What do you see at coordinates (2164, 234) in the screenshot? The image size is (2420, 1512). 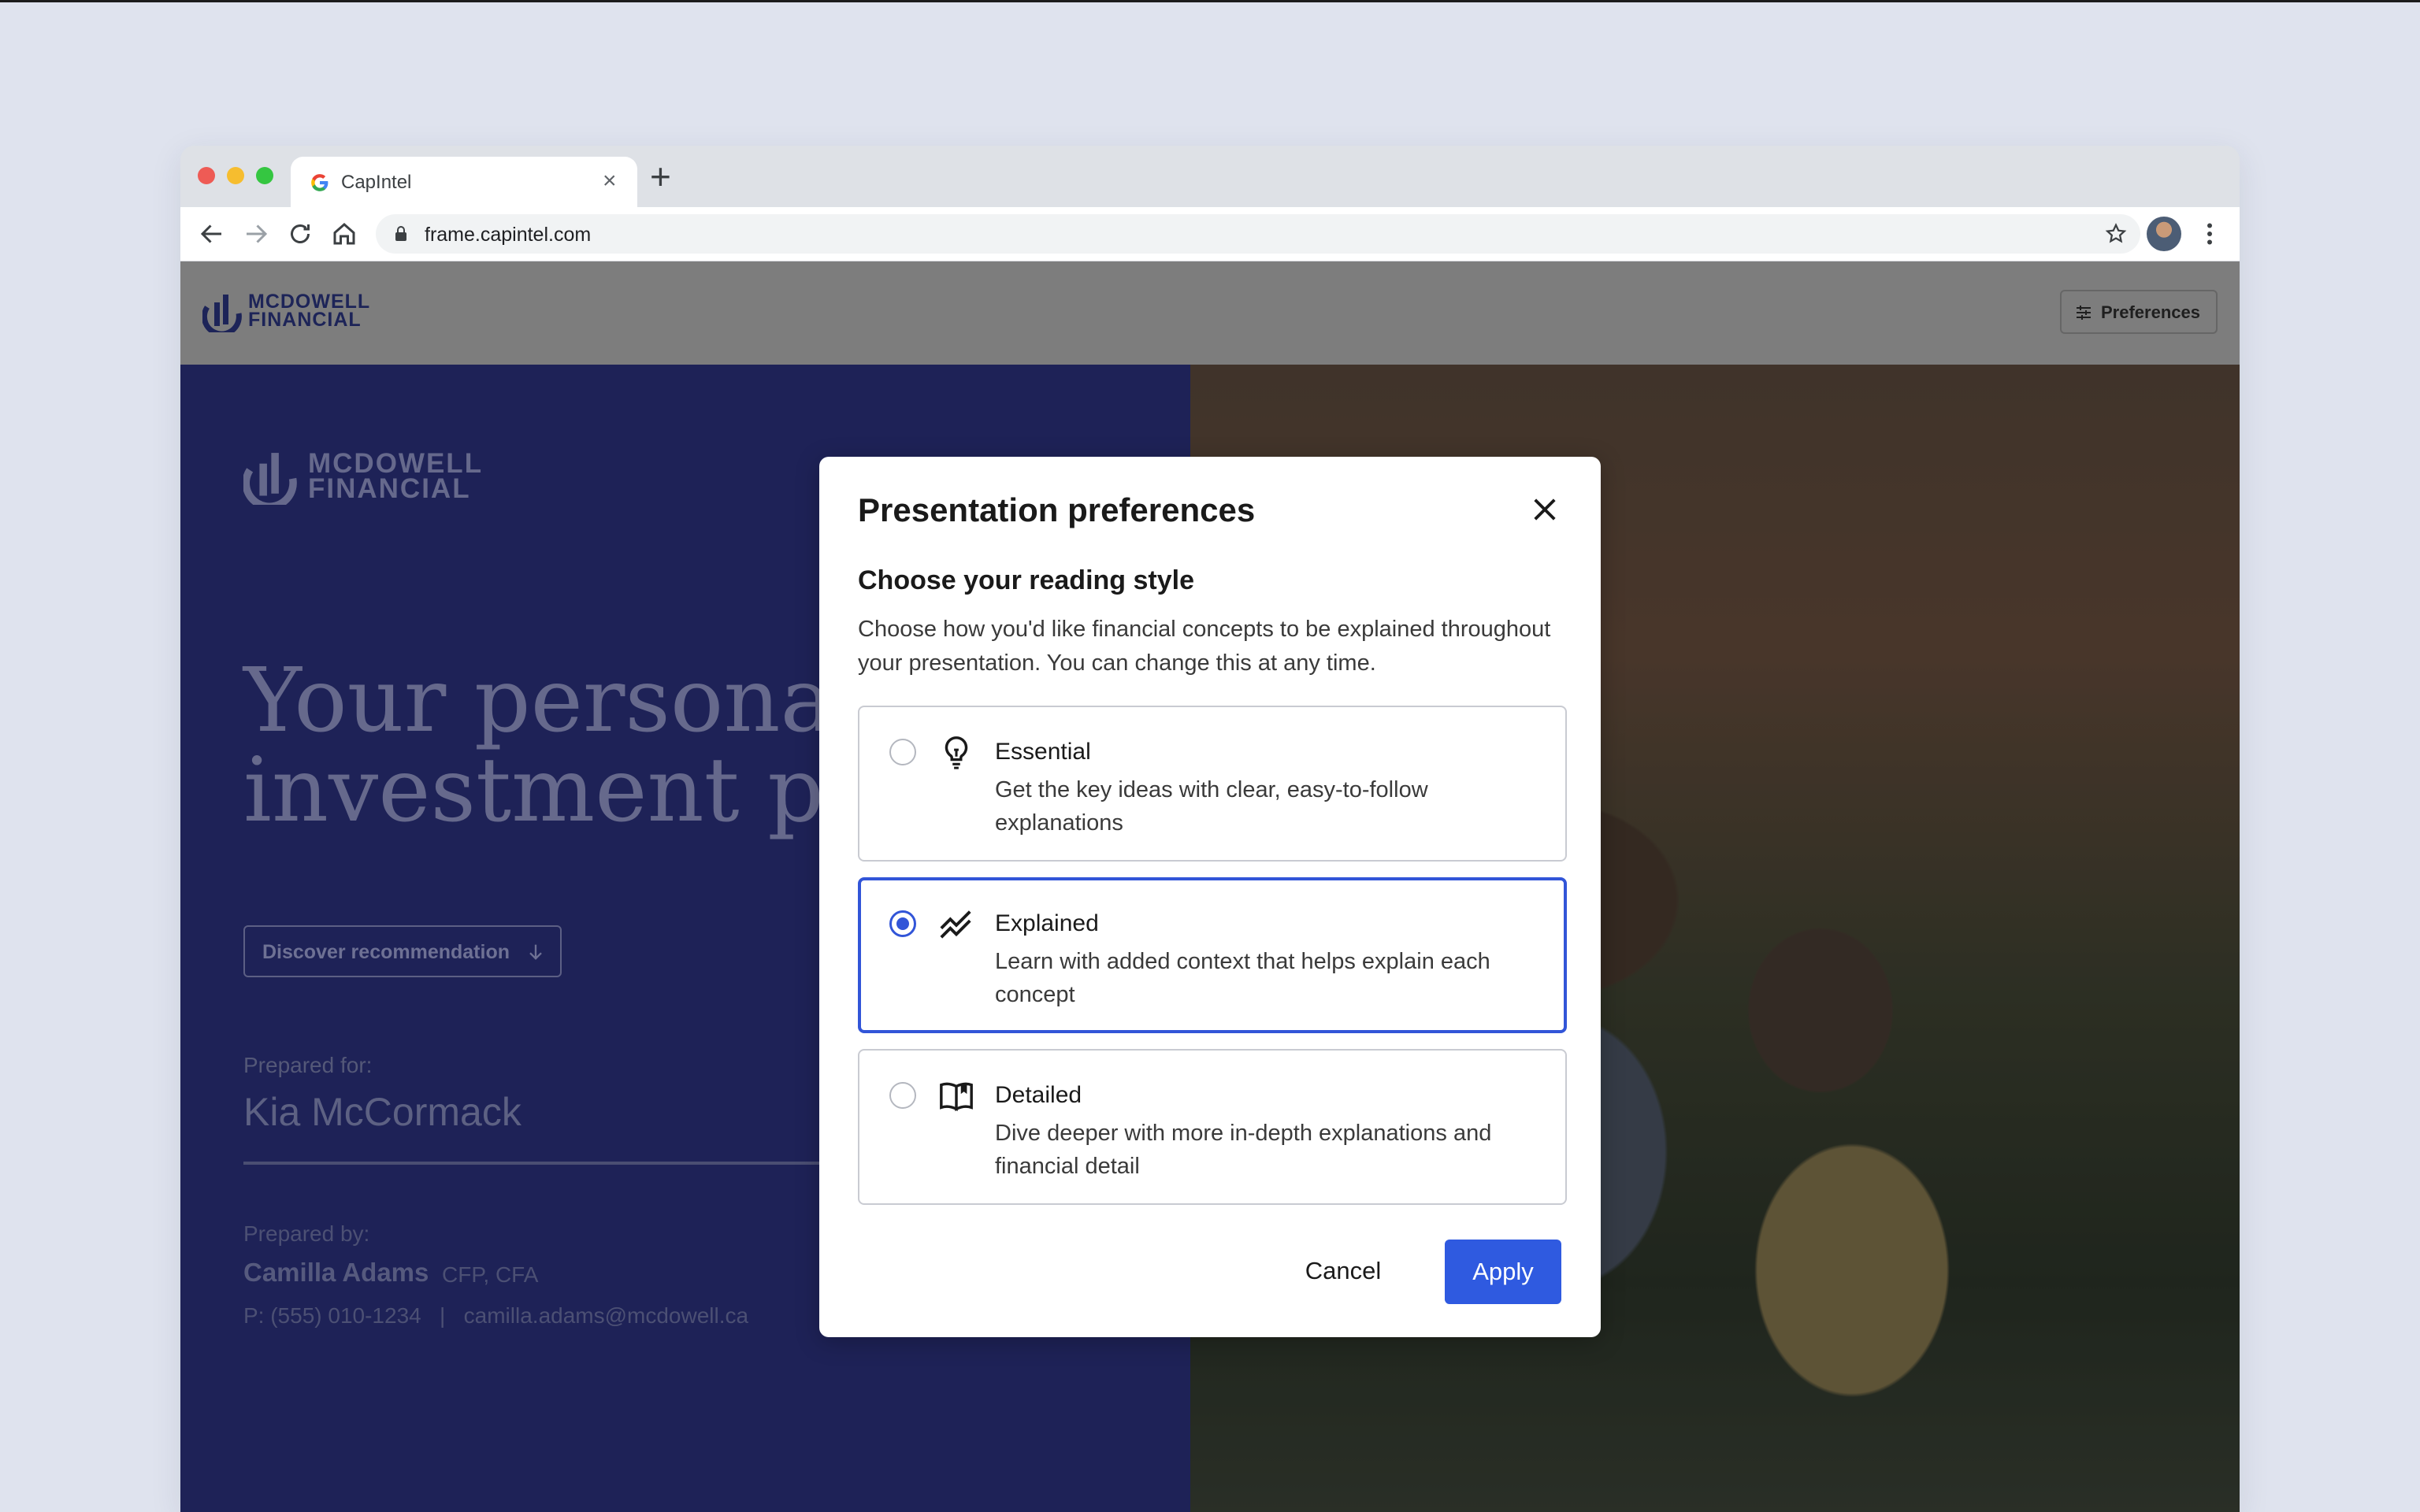 I see `profile-avatar` at bounding box center [2164, 234].